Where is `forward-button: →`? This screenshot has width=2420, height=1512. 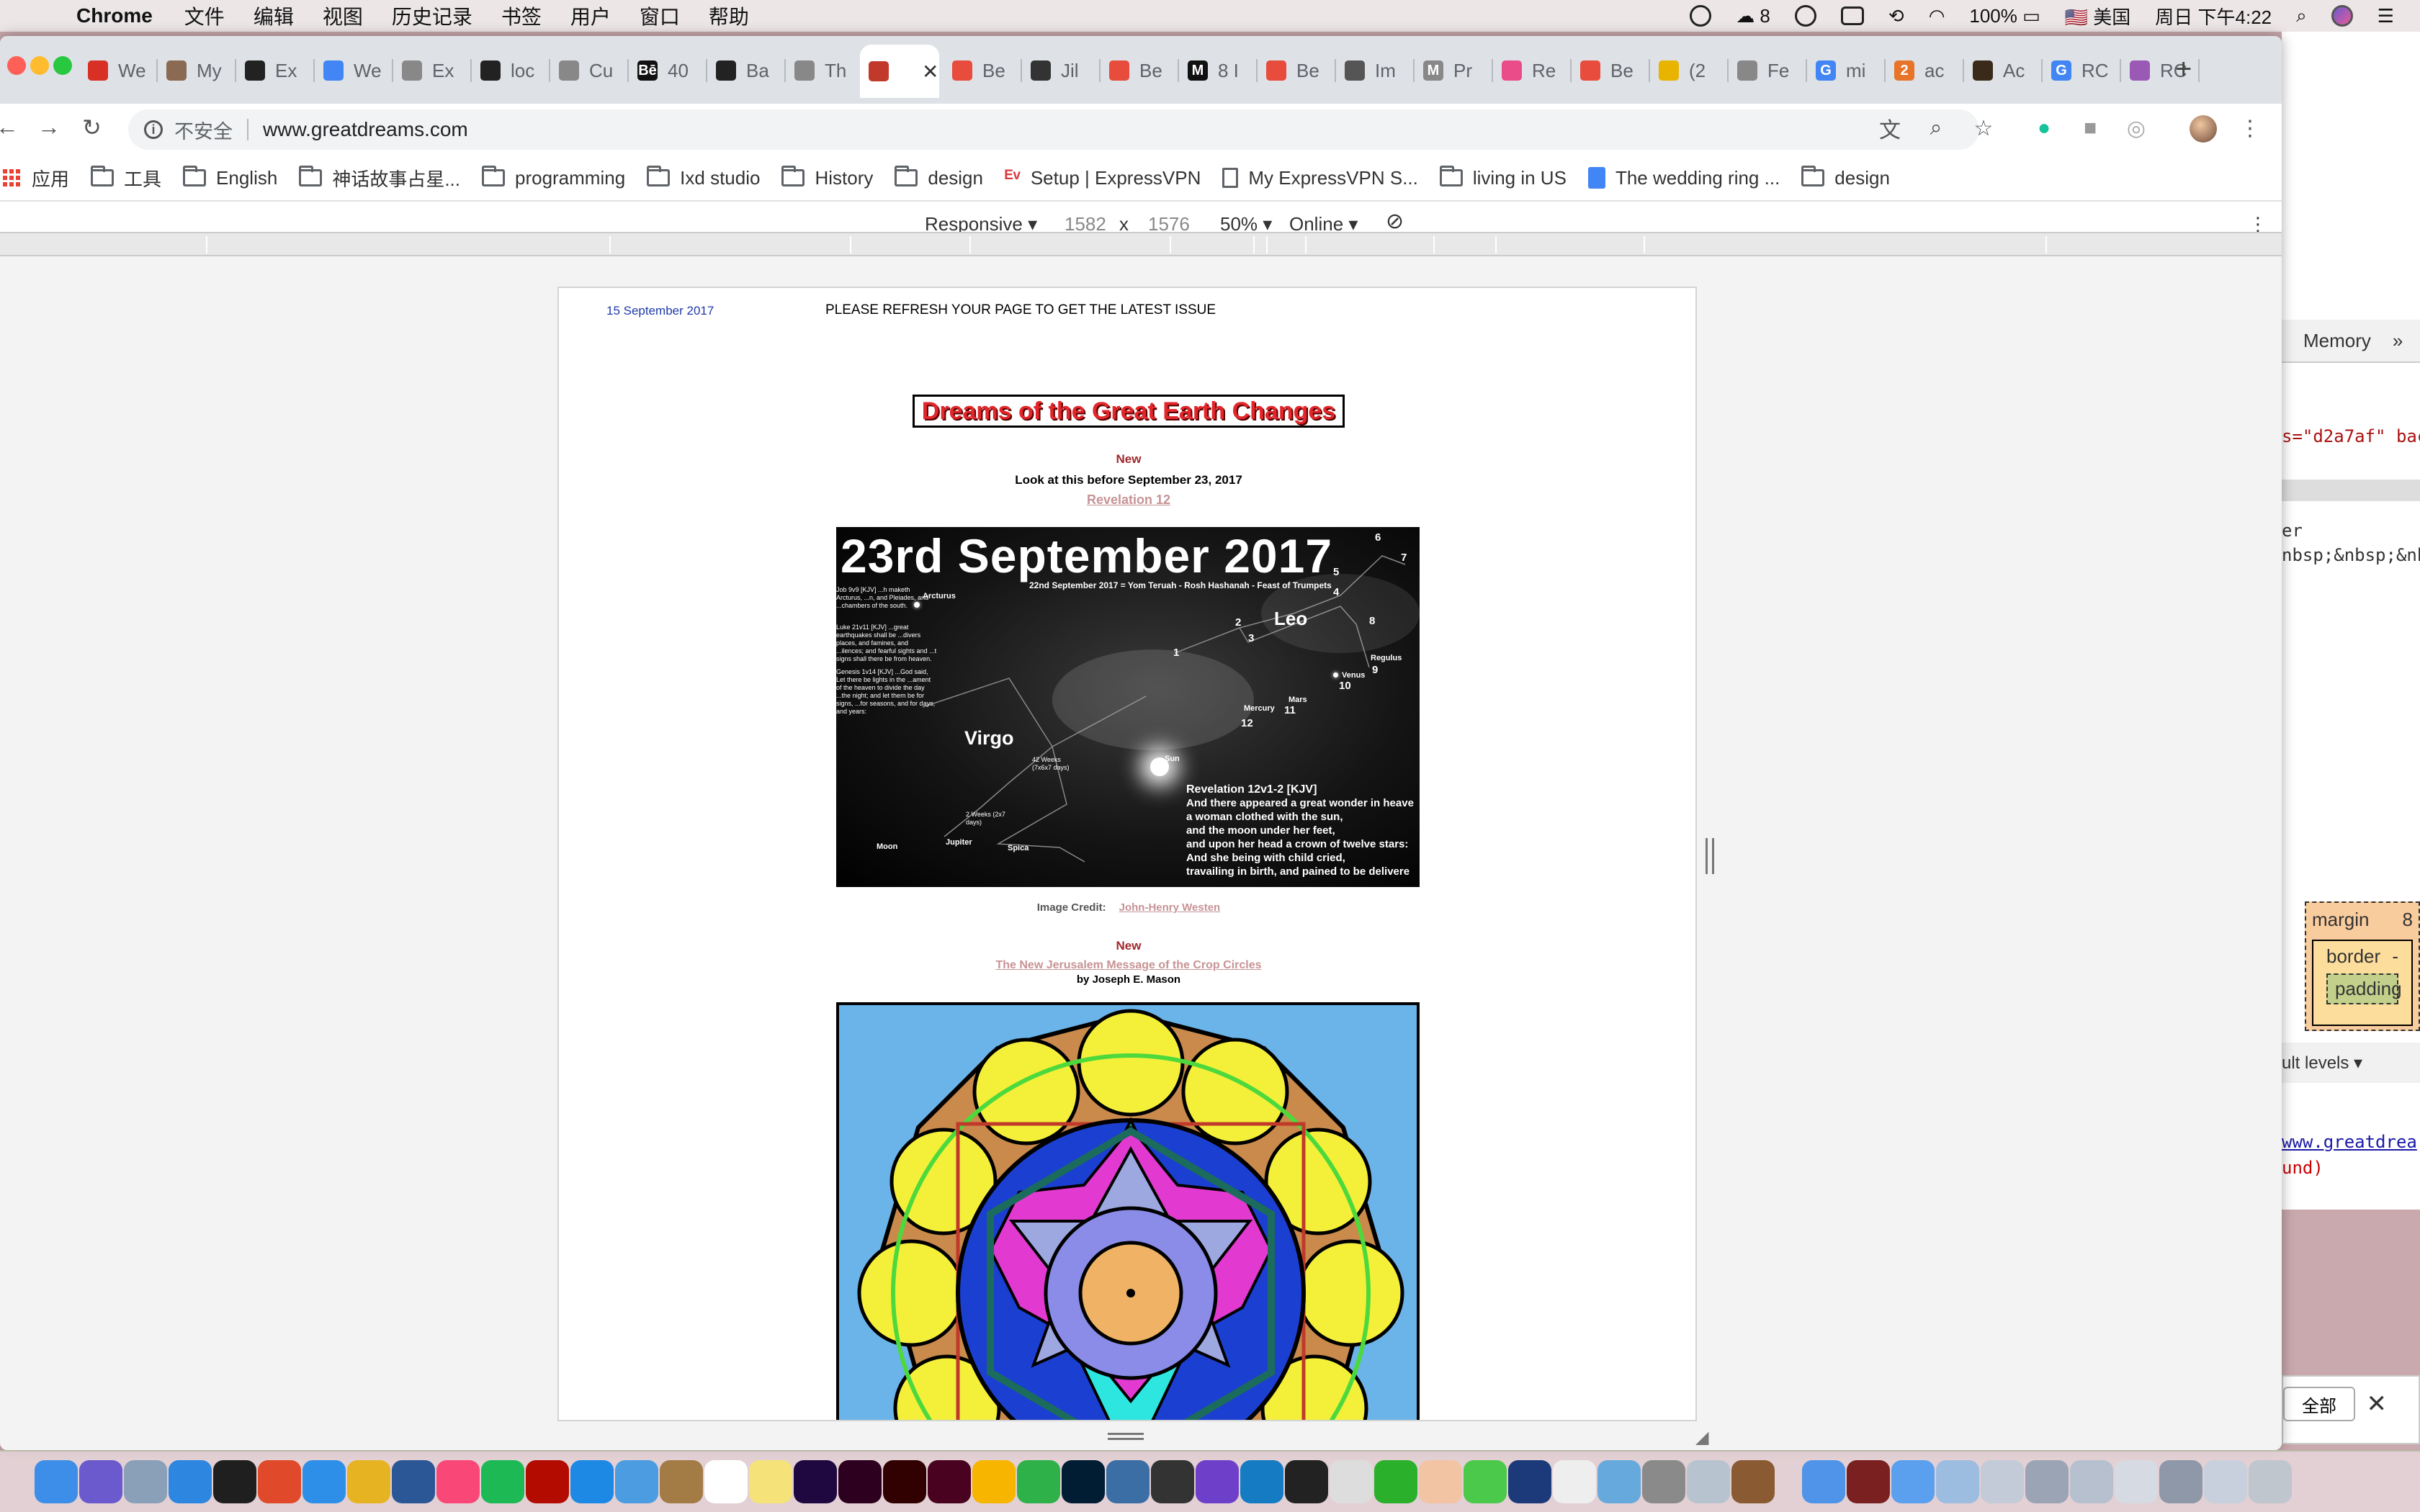
forward-button: → is located at coordinates (49, 127).